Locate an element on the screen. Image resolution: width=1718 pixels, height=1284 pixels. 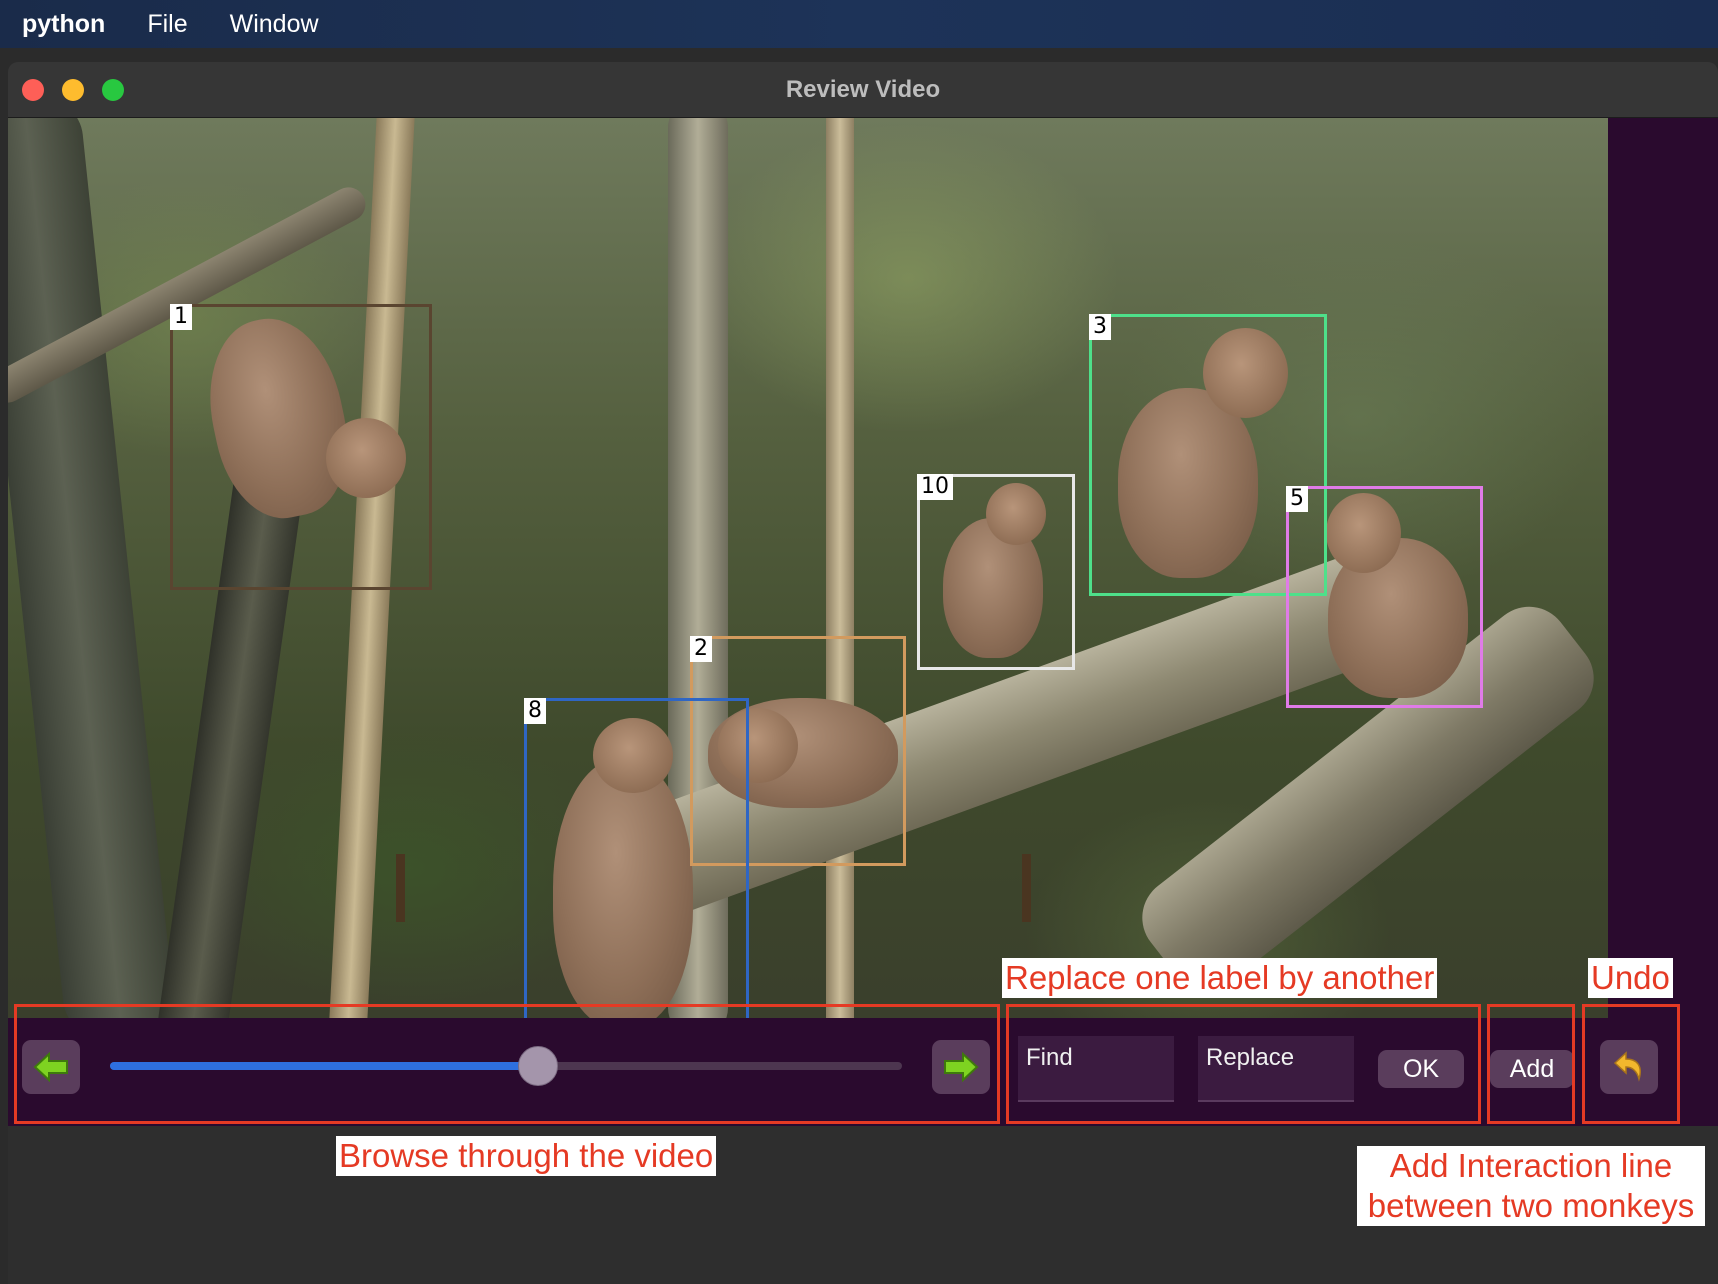
detection-box-5: 5 is located at coordinates (1384, 597).